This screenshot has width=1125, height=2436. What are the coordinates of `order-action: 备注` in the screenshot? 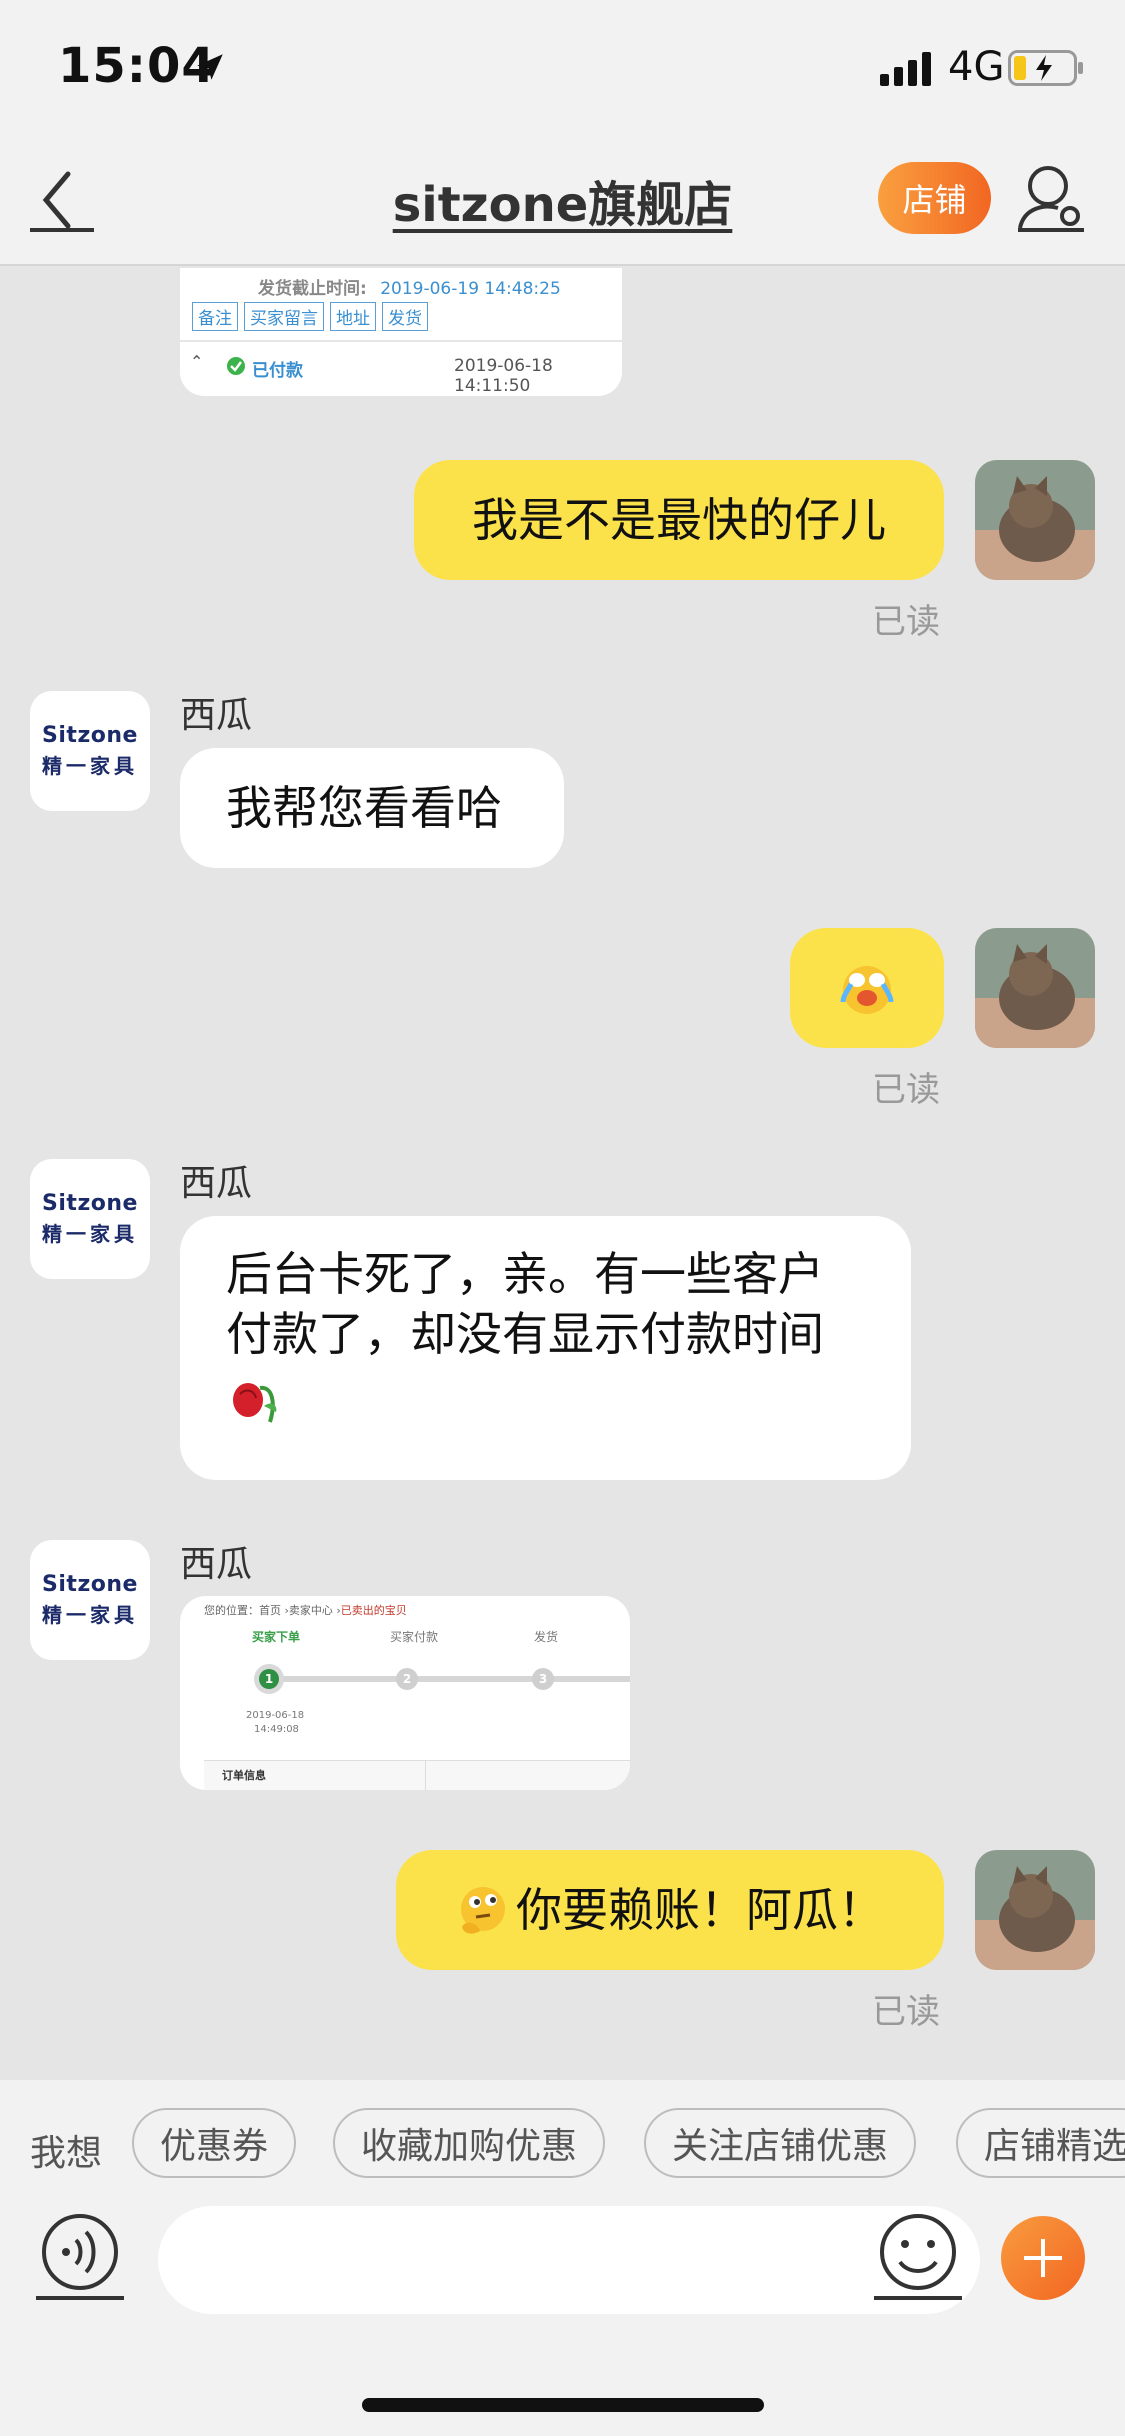 It's located at (215, 316).